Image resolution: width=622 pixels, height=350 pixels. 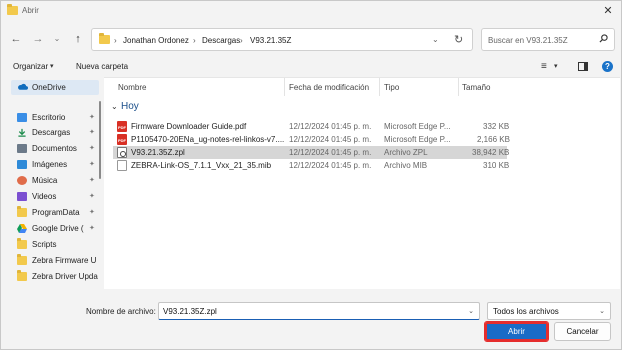 What do you see at coordinates (311, 11) in the screenshot?
I see `title-bar: Abrir ✕` at bounding box center [311, 11].